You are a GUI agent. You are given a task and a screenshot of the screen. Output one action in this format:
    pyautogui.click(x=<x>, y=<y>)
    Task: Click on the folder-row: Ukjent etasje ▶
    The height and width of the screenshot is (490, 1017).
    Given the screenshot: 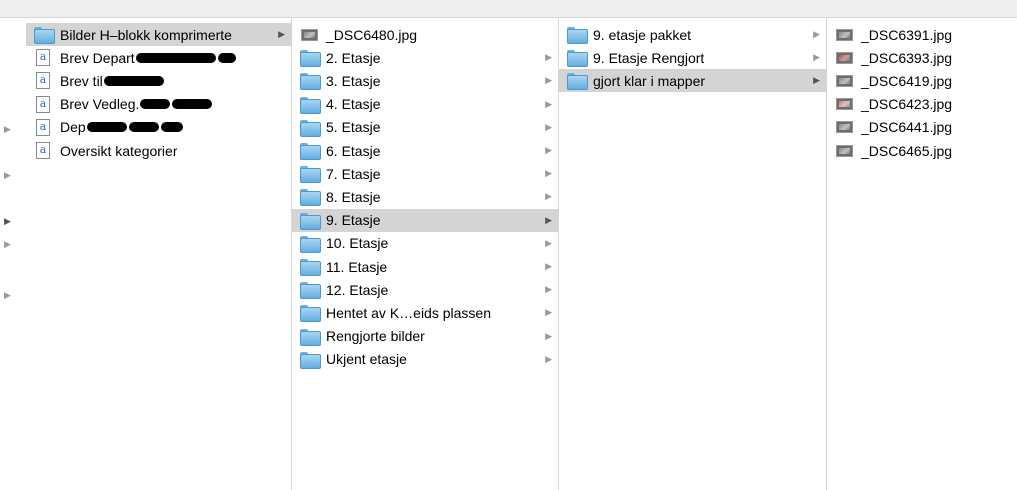 What is the action you would take?
    pyautogui.click(x=425, y=359)
    